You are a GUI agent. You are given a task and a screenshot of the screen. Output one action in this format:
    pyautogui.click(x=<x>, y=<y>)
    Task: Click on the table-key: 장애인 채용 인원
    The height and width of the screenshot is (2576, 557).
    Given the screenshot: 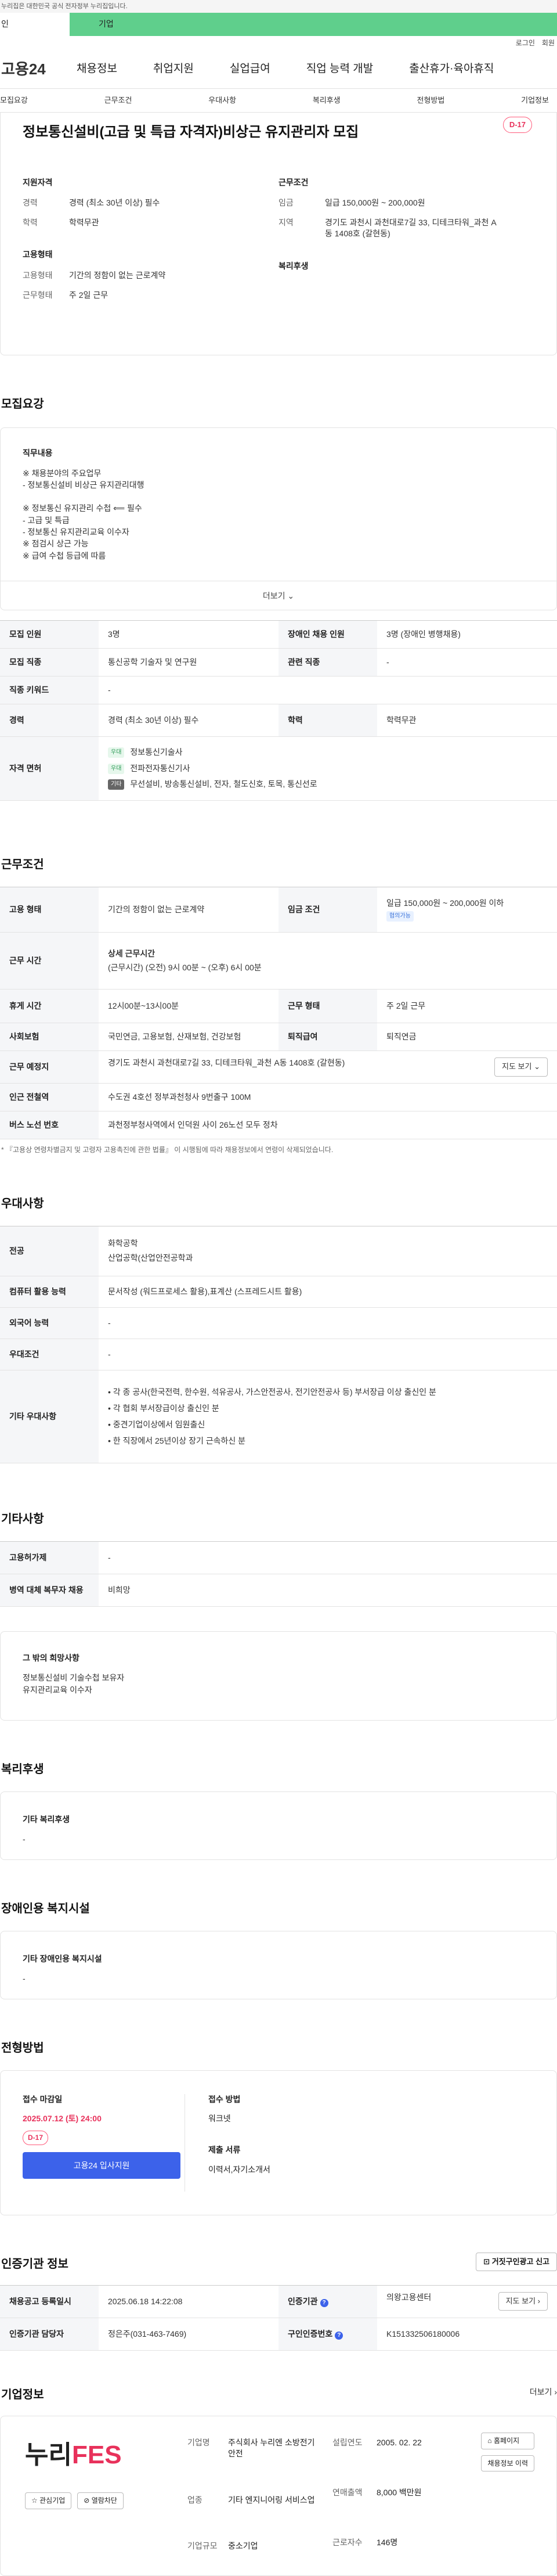 What is the action you would take?
    pyautogui.click(x=327, y=634)
    